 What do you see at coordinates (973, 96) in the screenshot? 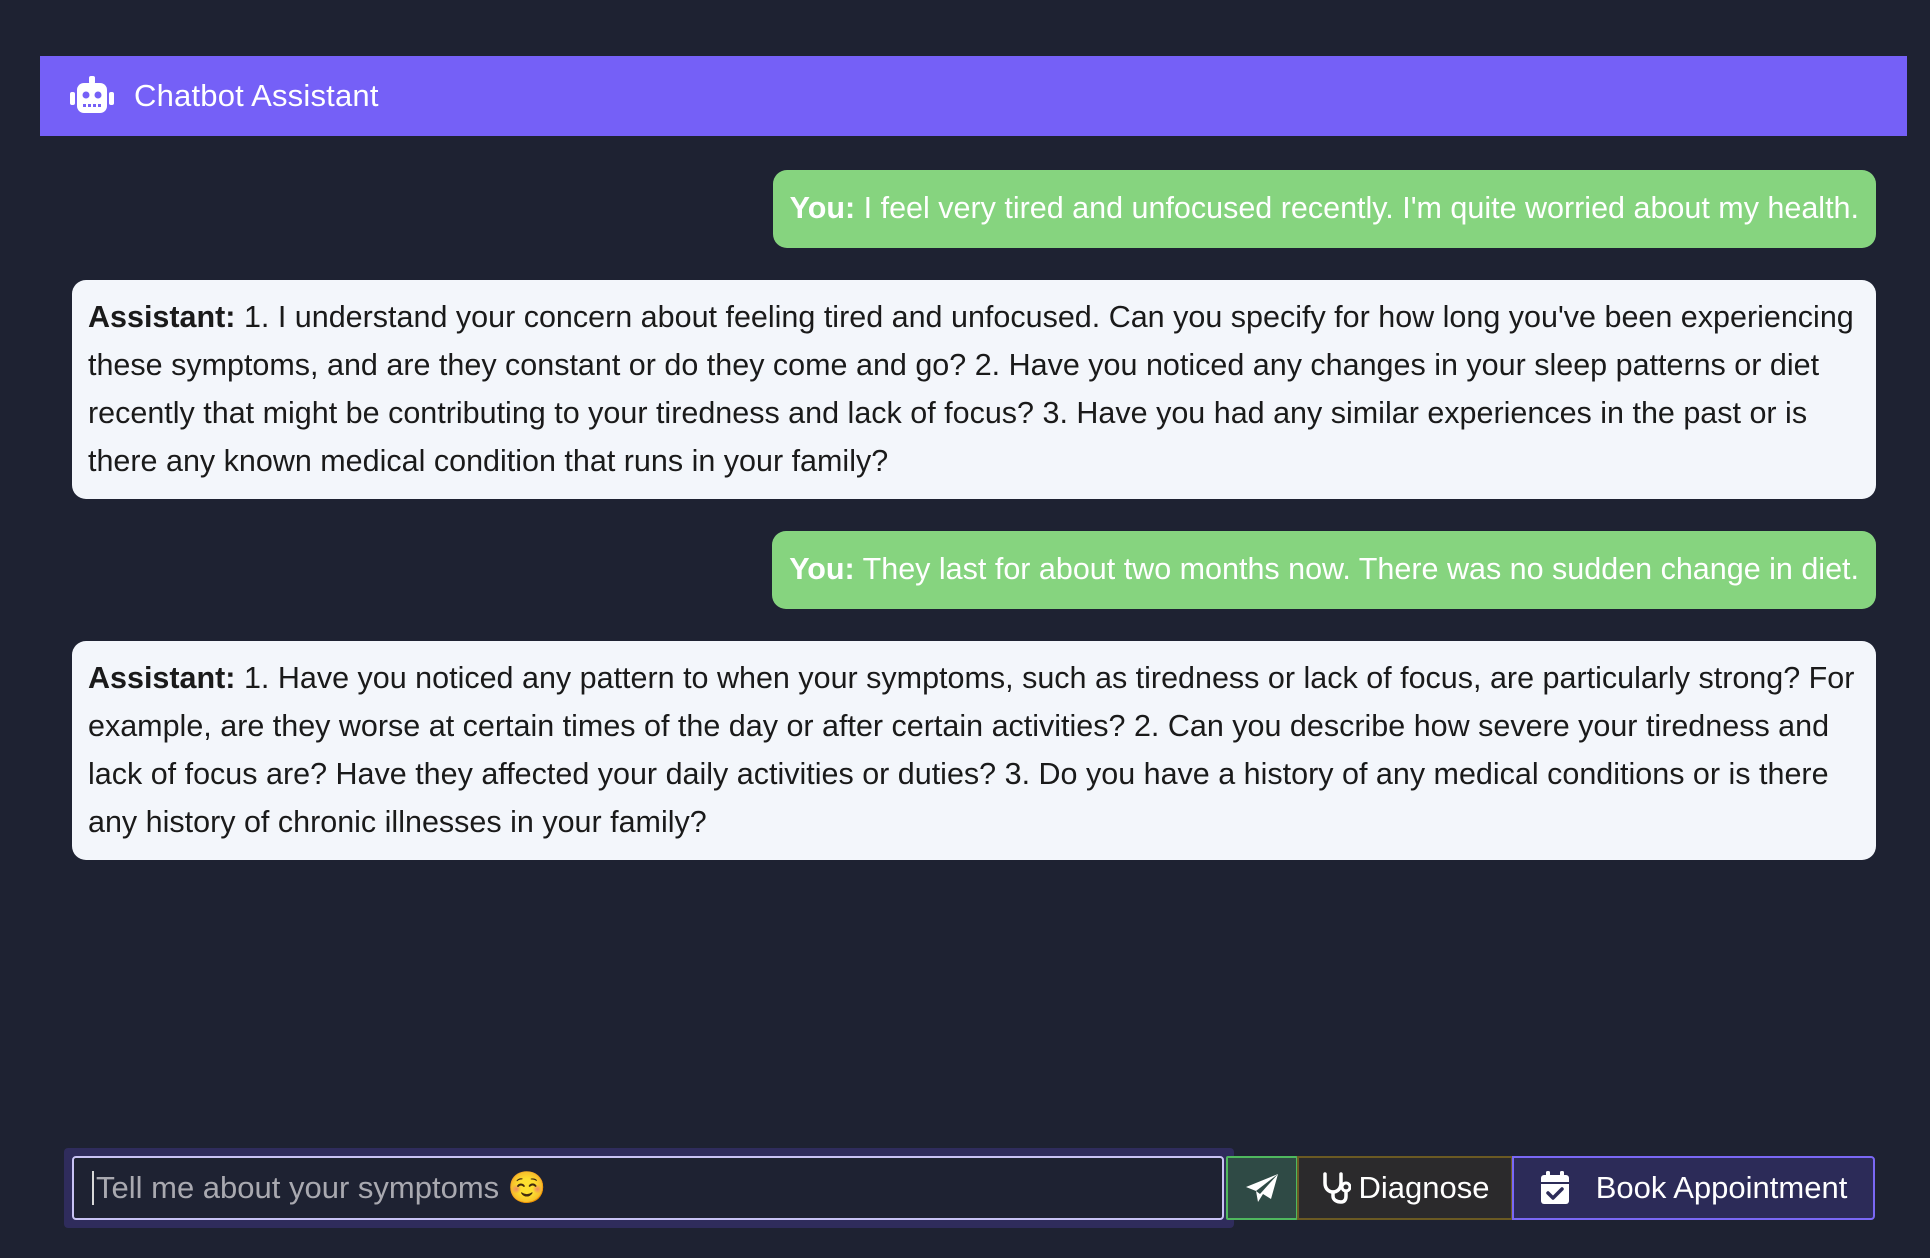
I see `chat-header: Chatbot Assistant` at bounding box center [973, 96].